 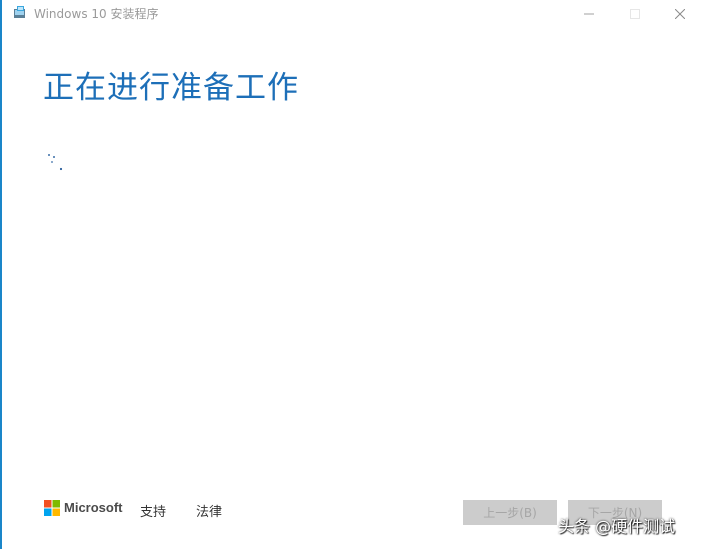 I want to click on page-title: 正在进行准备工作, so click(x=171, y=88).